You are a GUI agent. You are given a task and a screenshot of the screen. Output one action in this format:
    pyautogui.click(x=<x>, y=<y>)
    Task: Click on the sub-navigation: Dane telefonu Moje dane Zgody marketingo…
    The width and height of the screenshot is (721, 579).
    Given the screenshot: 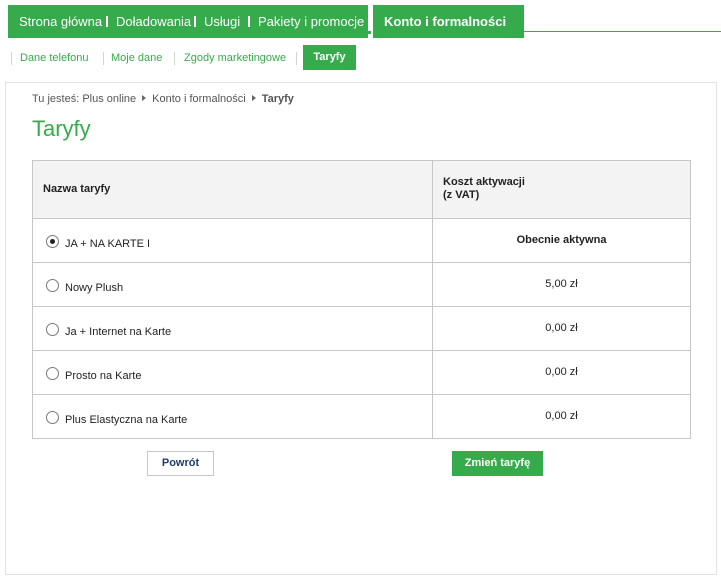 What is the action you would take?
    pyautogui.click(x=188, y=58)
    